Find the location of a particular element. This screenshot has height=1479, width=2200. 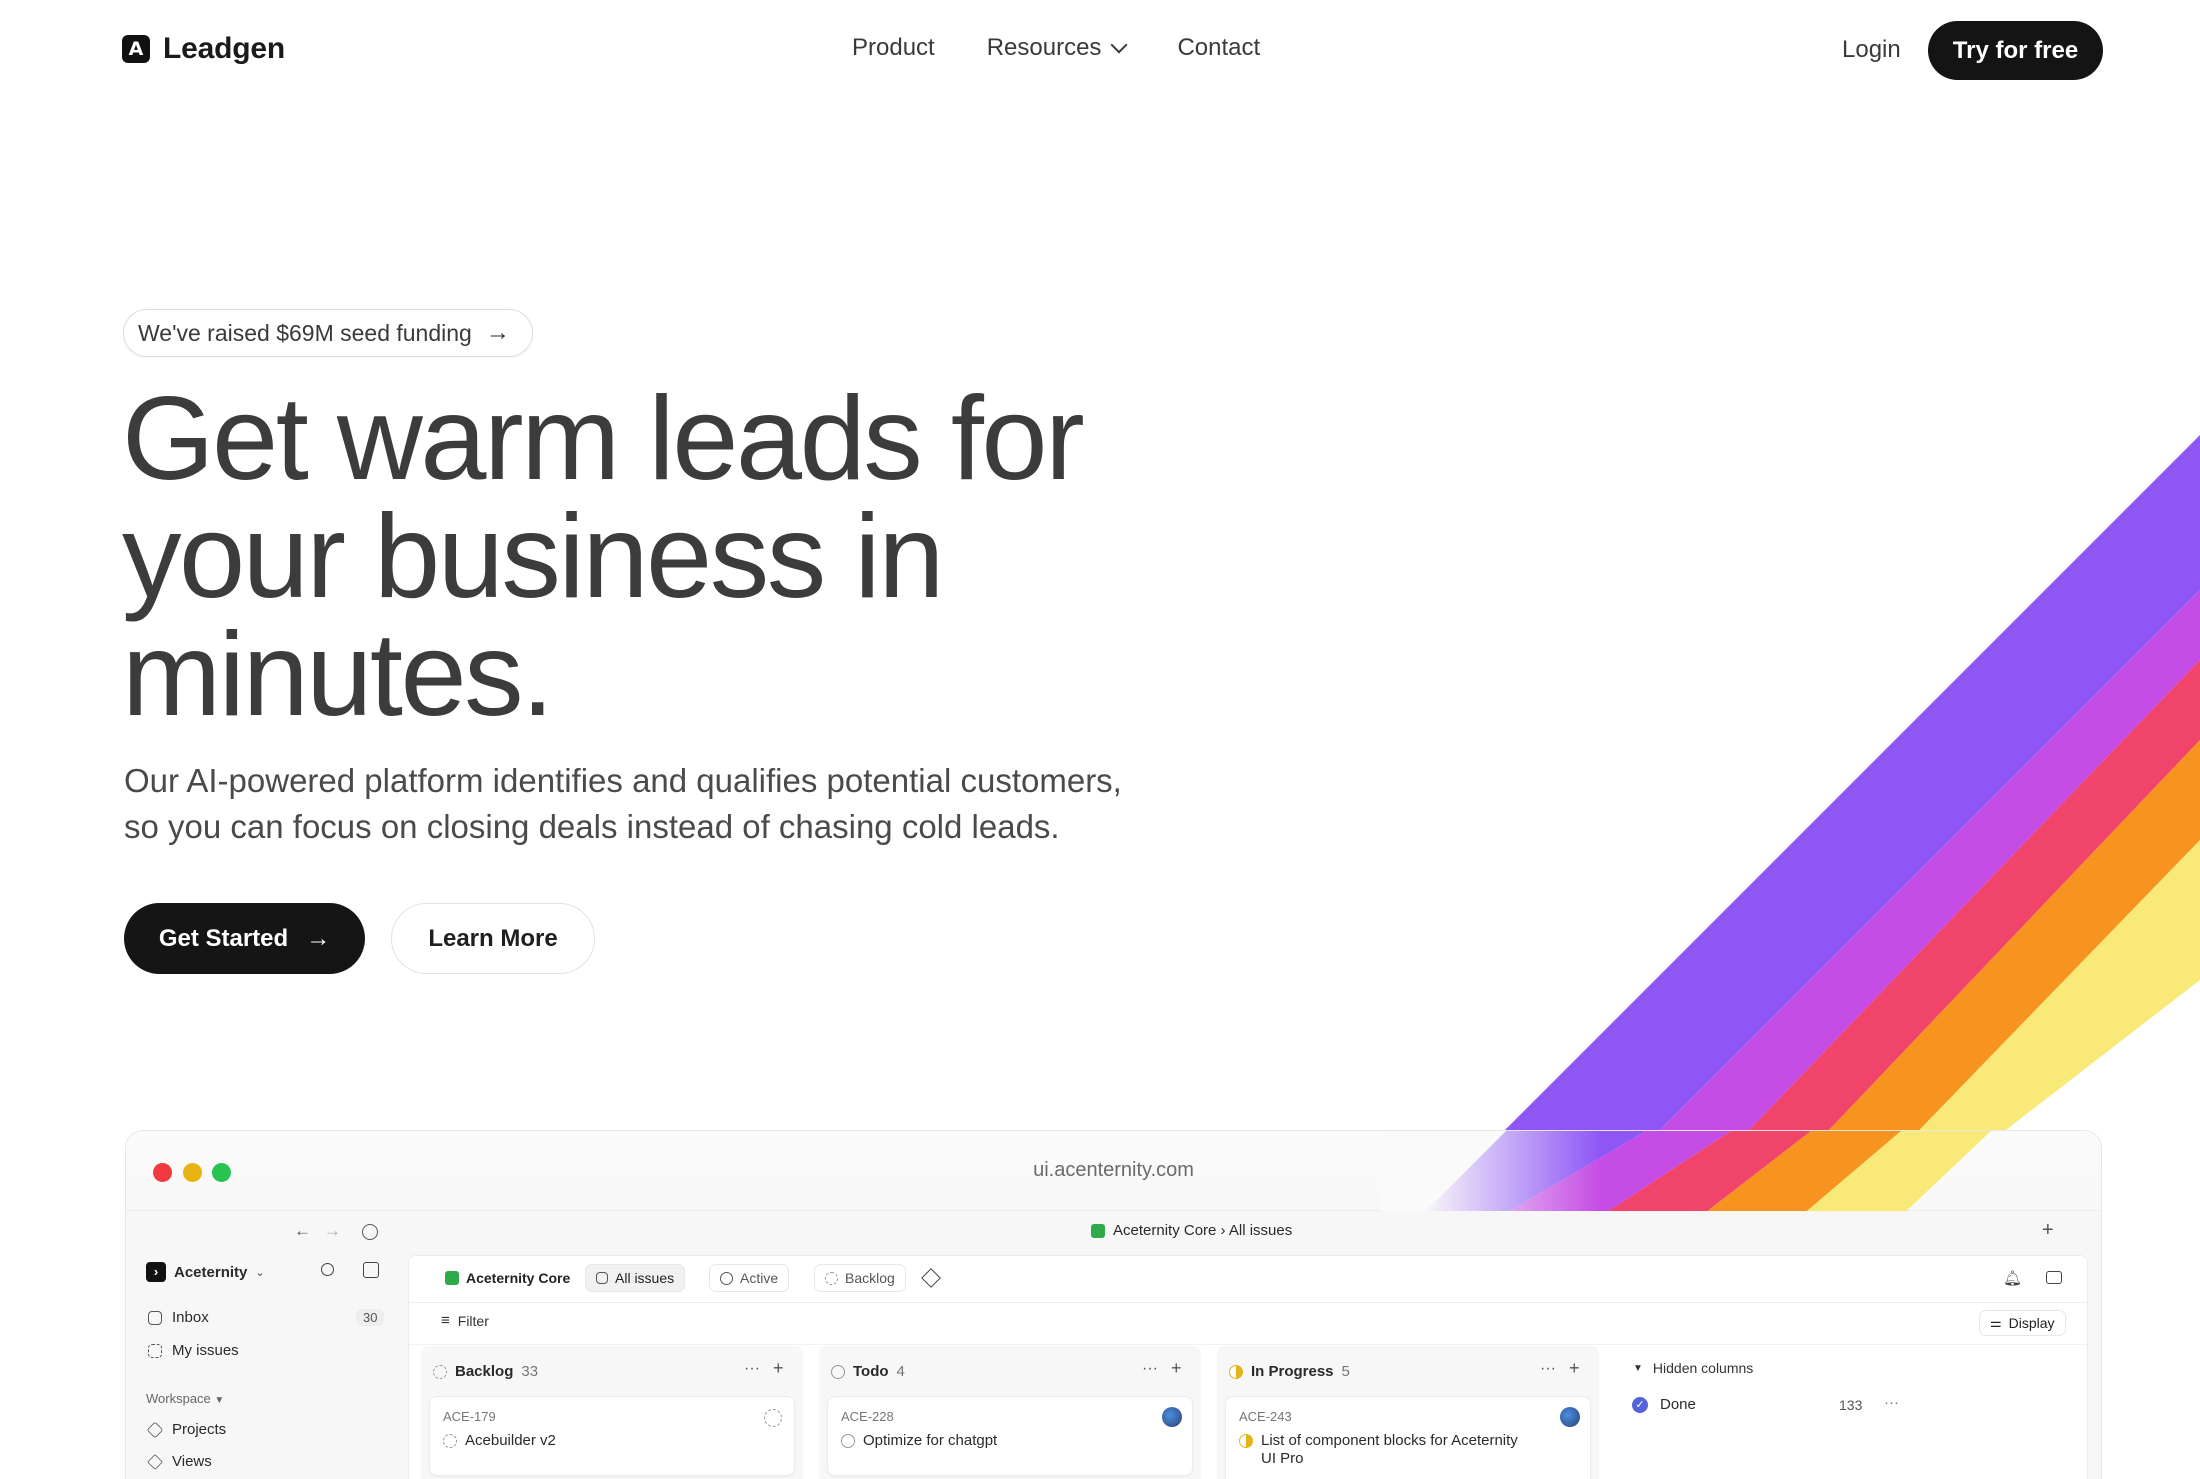

sidebar-item-inbox: Inbox is located at coordinates (178, 1317).